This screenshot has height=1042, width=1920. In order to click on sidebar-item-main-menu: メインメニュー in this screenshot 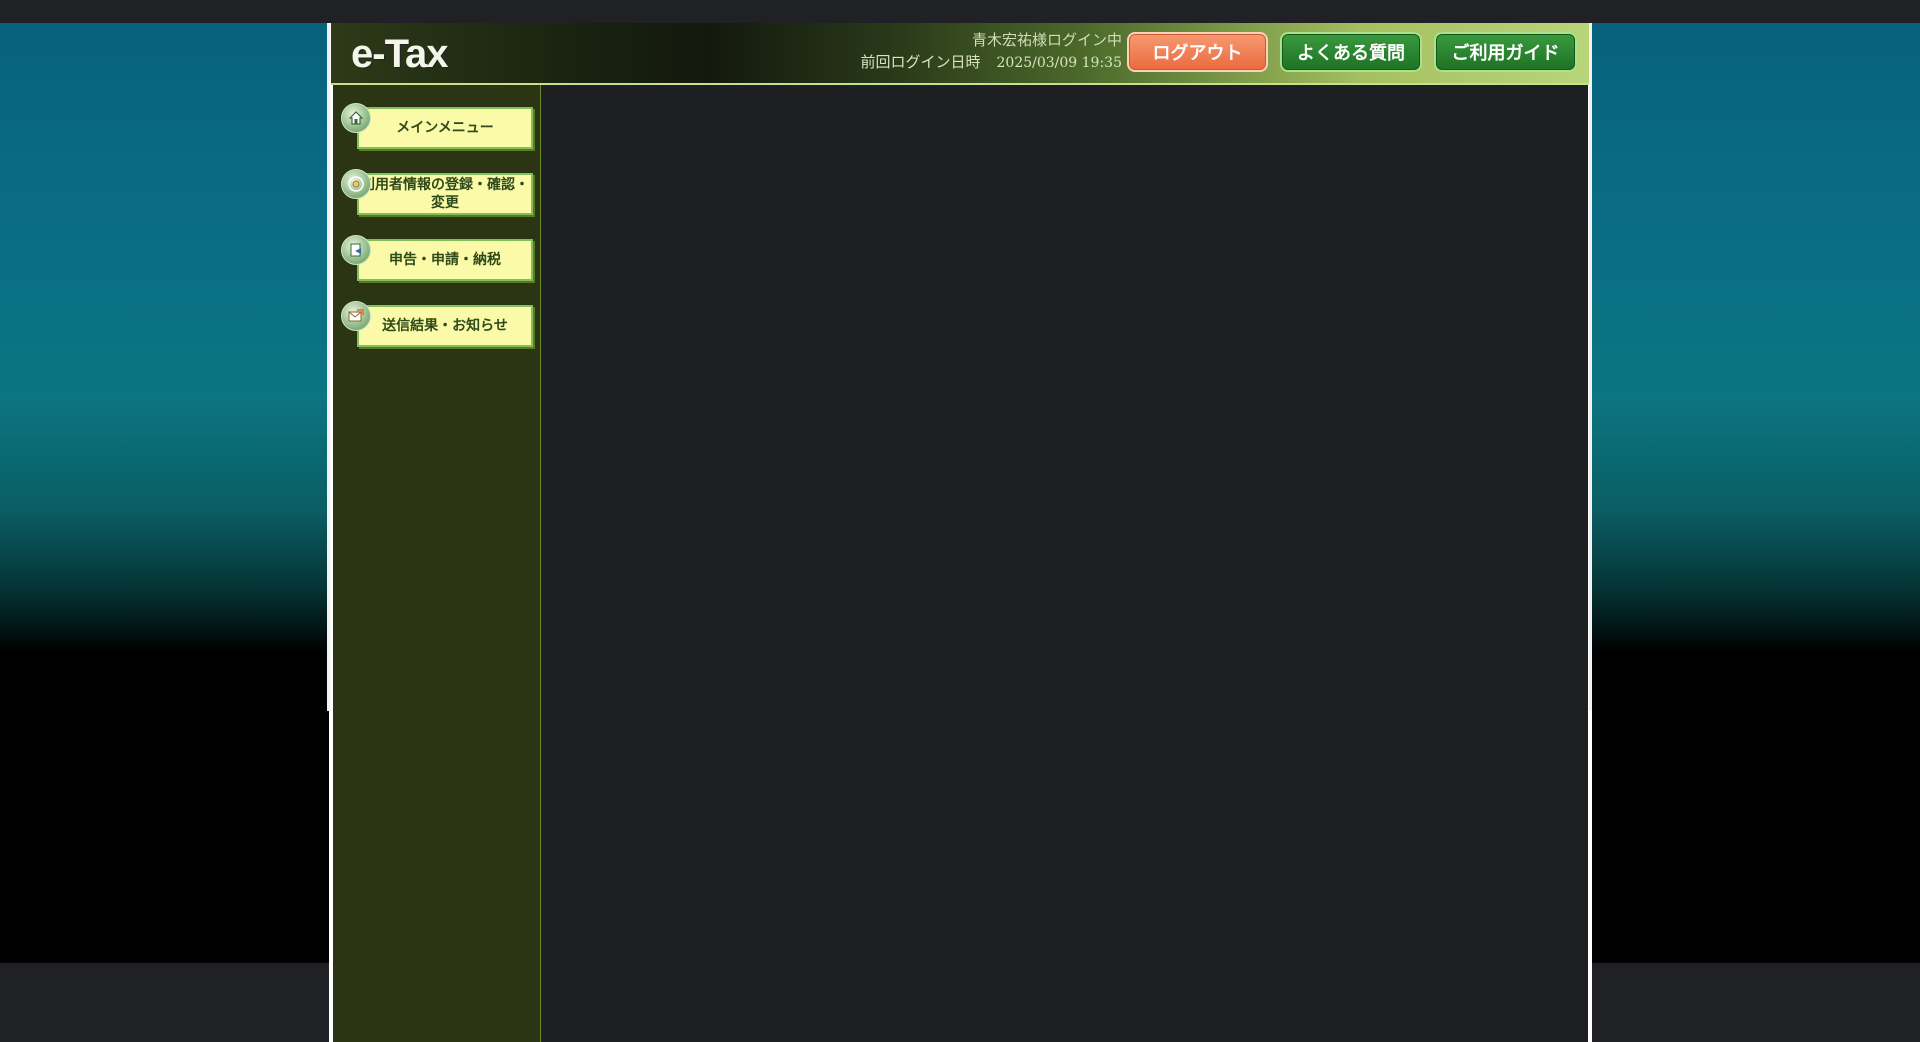, I will do `click(439, 128)`.